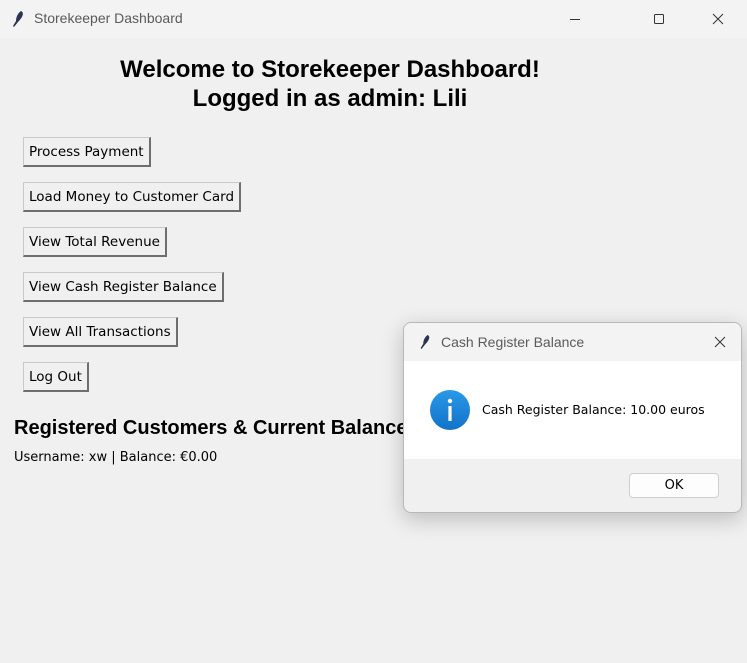  Describe the element at coordinates (450, 410) in the screenshot. I see `info-icon` at that location.